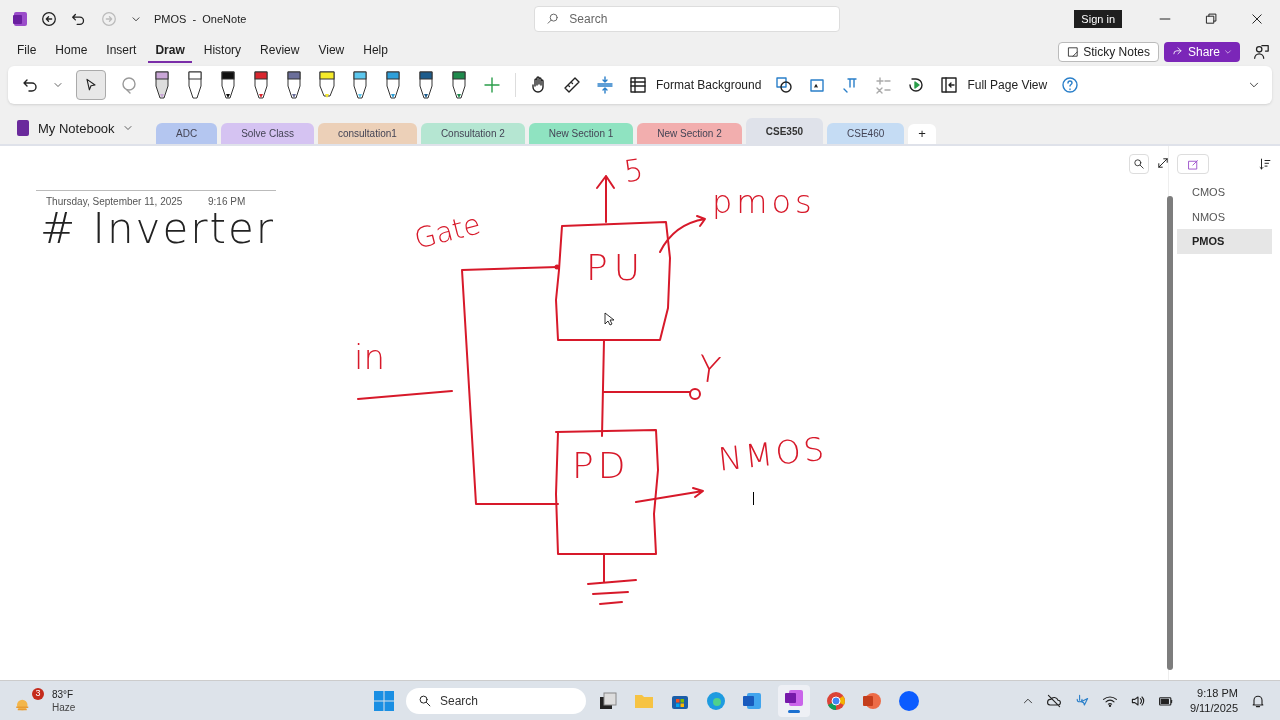 The image size is (1280, 720). What do you see at coordinates (1053, 700) in the screenshot?
I see `cloud-off-icon` at bounding box center [1053, 700].